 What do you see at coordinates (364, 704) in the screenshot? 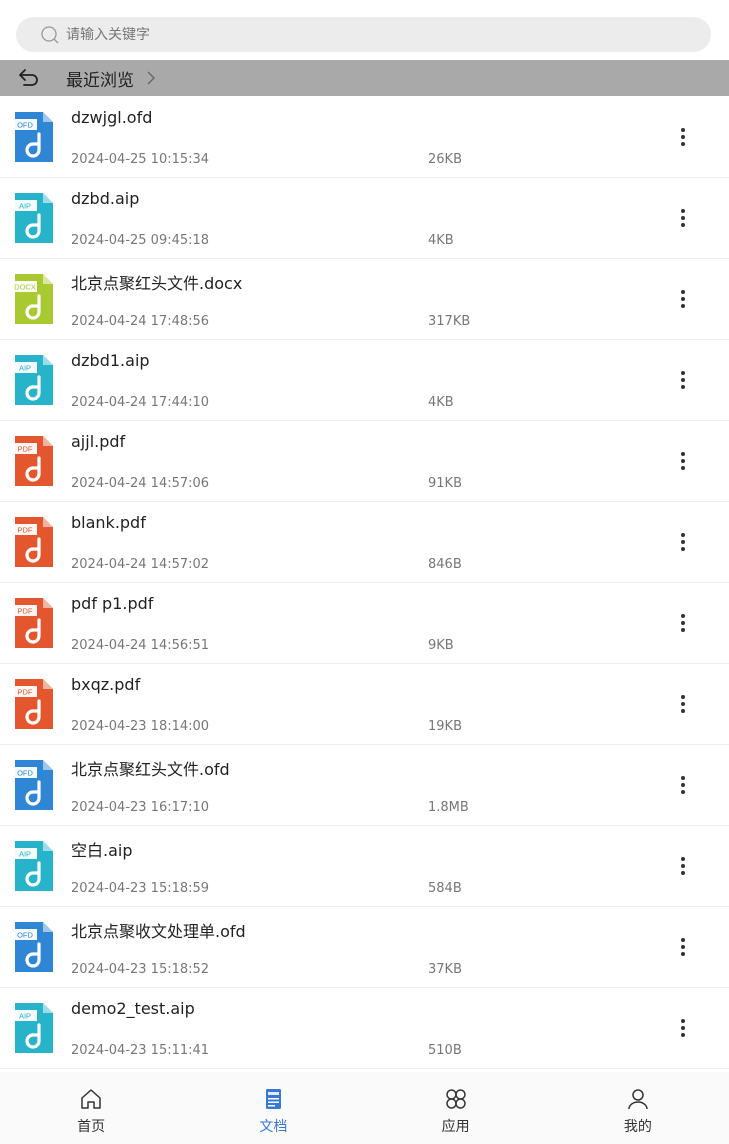
I see `file-row: PDF bxqz.pdf 2024-04-23 18:14:00 19KB` at bounding box center [364, 704].